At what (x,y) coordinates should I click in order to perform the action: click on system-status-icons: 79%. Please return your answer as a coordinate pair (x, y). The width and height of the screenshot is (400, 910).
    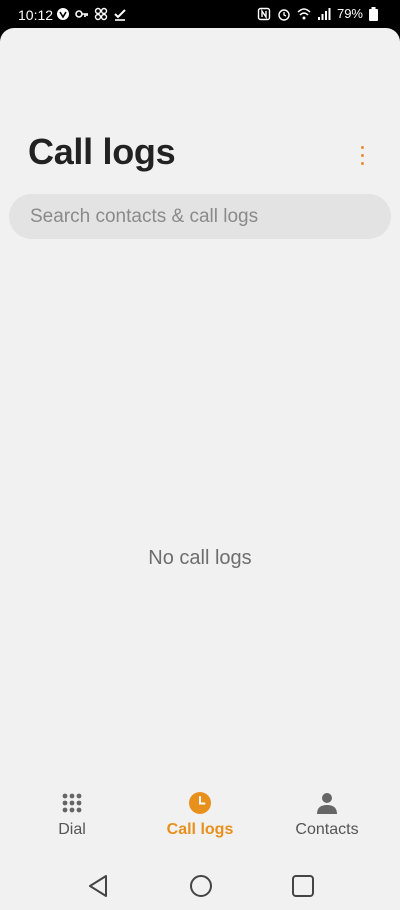
    Looking at the image, I should click on (317, 13).